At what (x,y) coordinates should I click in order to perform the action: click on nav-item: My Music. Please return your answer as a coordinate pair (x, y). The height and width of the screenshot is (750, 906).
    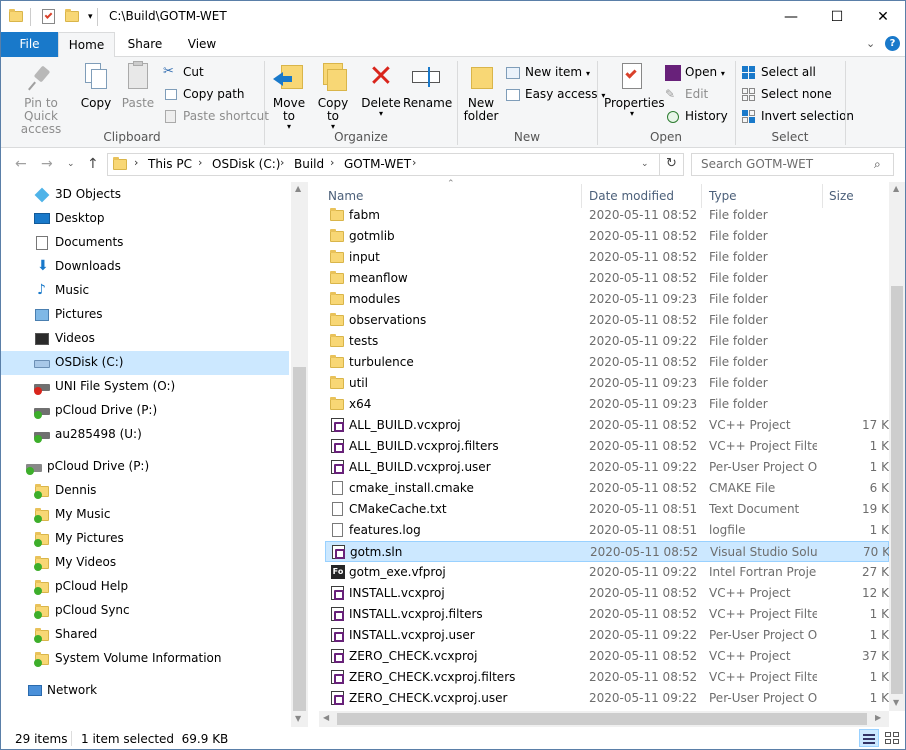
    Looking at the image, I should click on (145, 515).